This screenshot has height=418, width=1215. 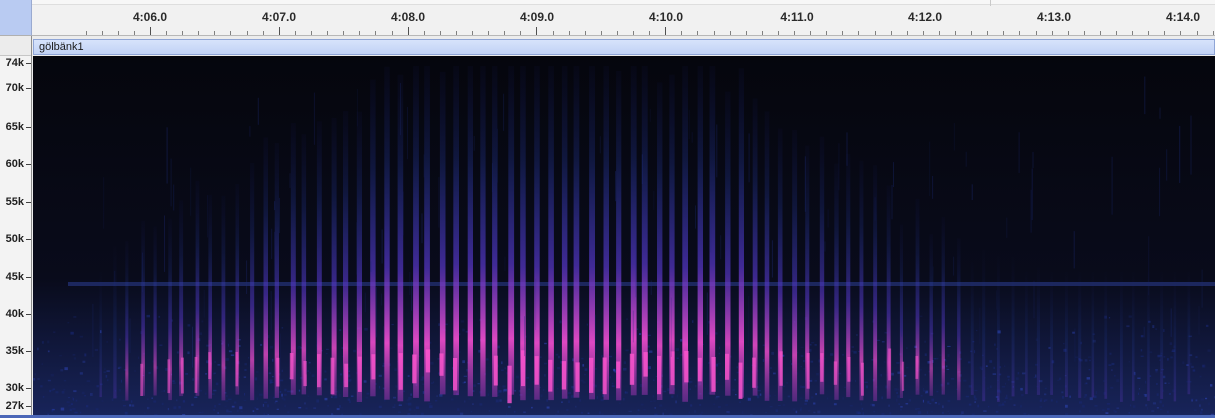 I want to click on track-corner-selector, so click(x=16, y=18).